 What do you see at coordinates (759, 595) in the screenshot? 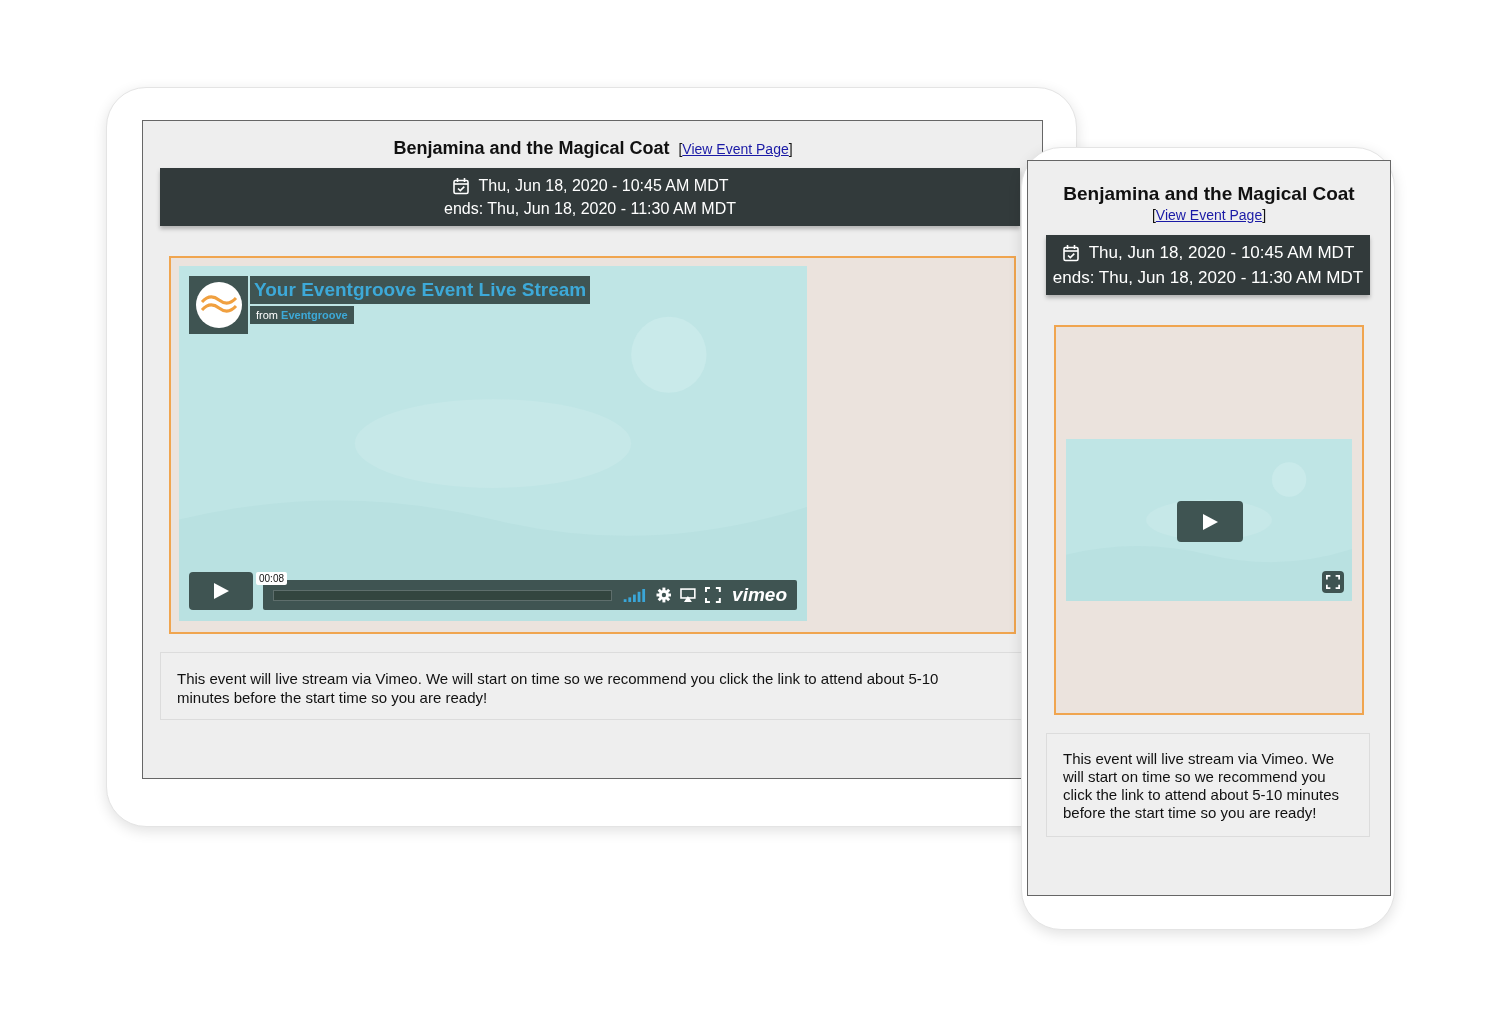
I see `vimeo-logo: vimeo` at bounding box center [759, 595].